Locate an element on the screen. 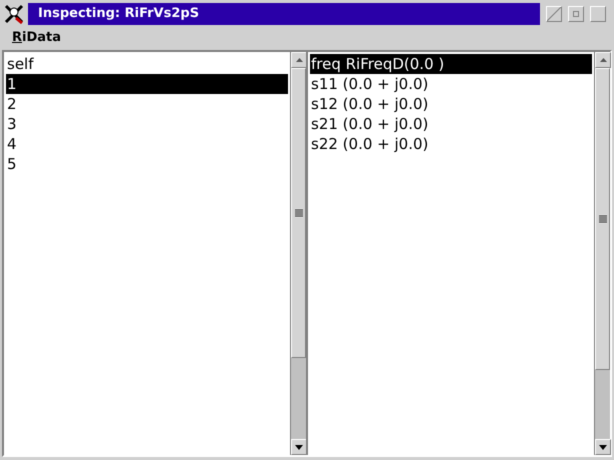 The height and width of the screenshot is (460, 614). window-title: Inspecting: RiFrVs2pS is located at coordinates (284, 14).